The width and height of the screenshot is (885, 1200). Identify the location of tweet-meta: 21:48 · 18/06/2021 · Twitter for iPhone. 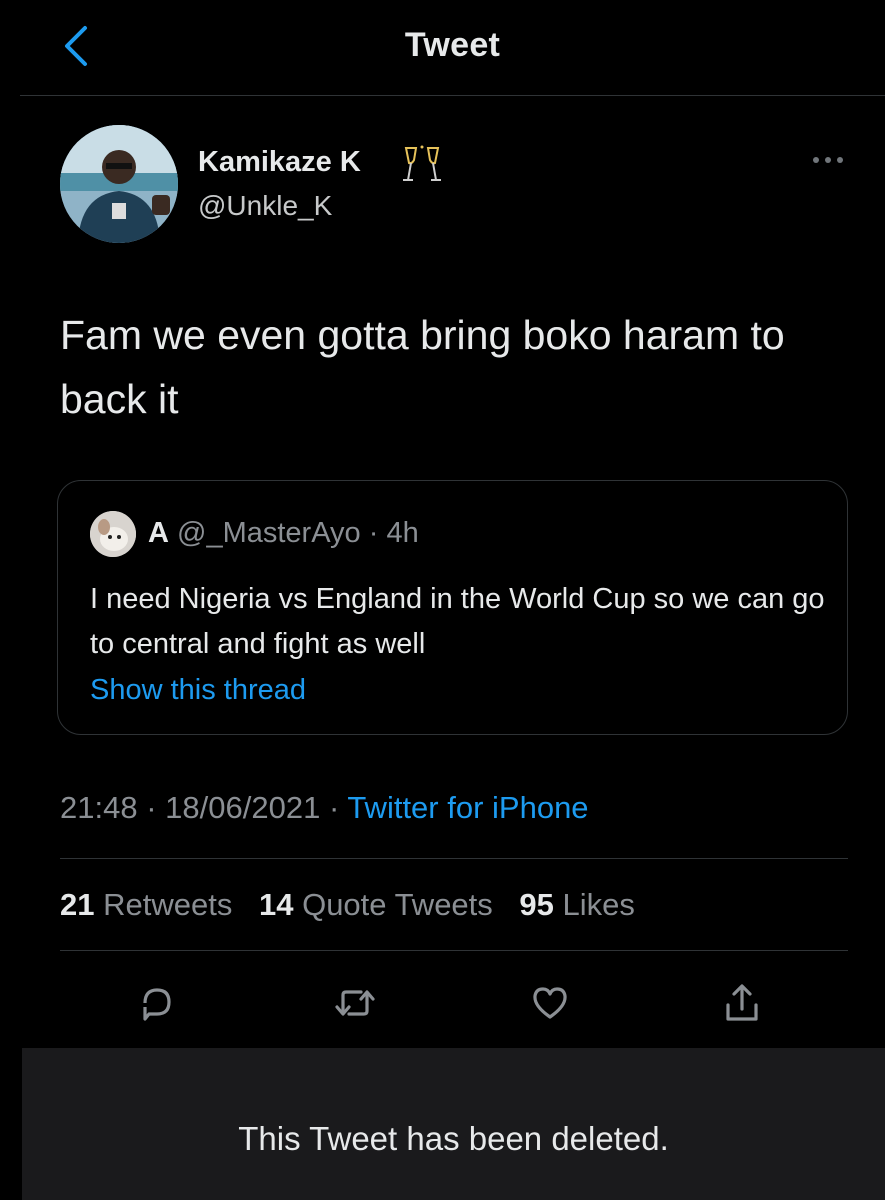
(324, 808).